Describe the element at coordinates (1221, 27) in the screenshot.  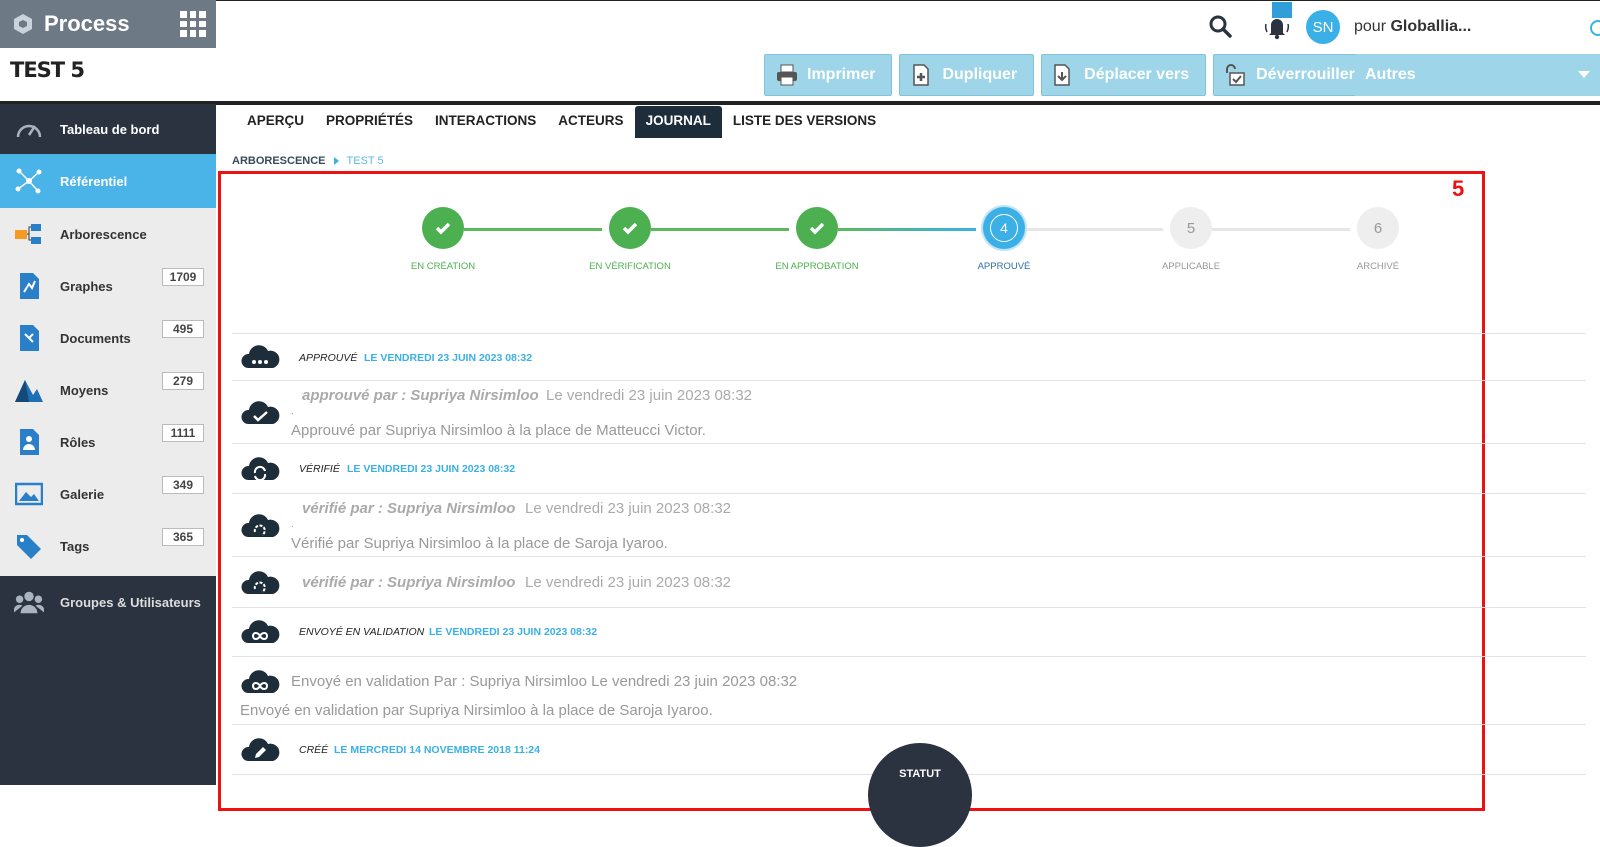
I see `search-icon` at that location.